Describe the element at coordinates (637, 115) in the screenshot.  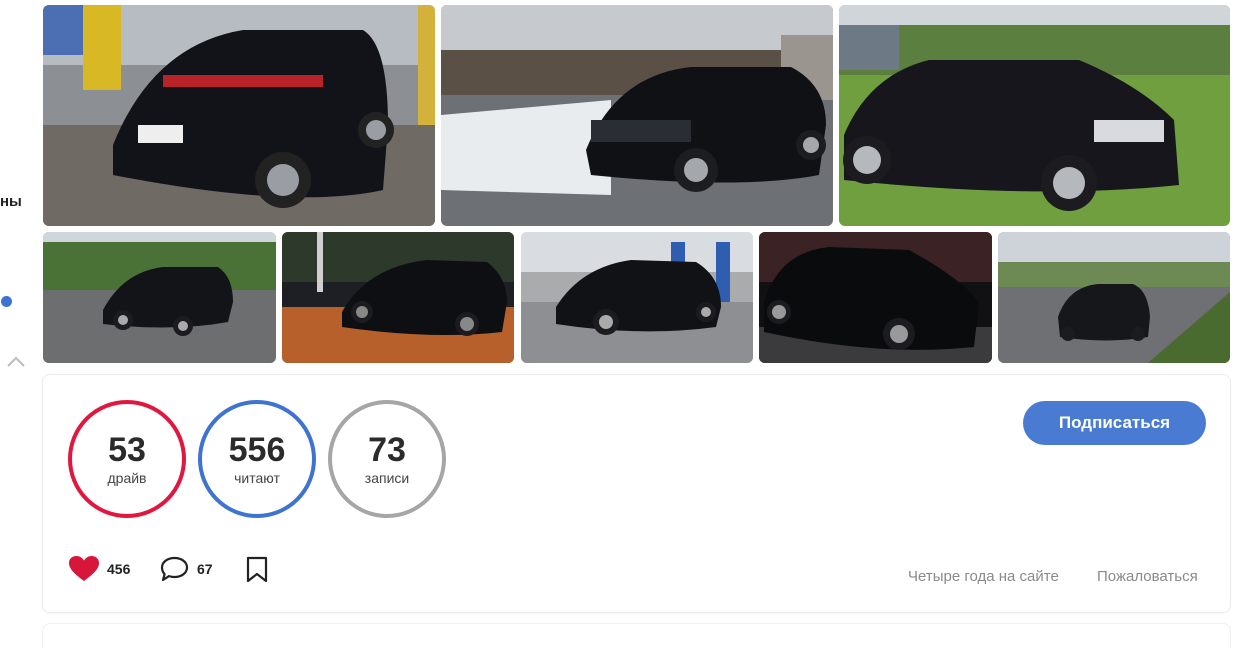
I see `photo-snowy-lot` at that location.